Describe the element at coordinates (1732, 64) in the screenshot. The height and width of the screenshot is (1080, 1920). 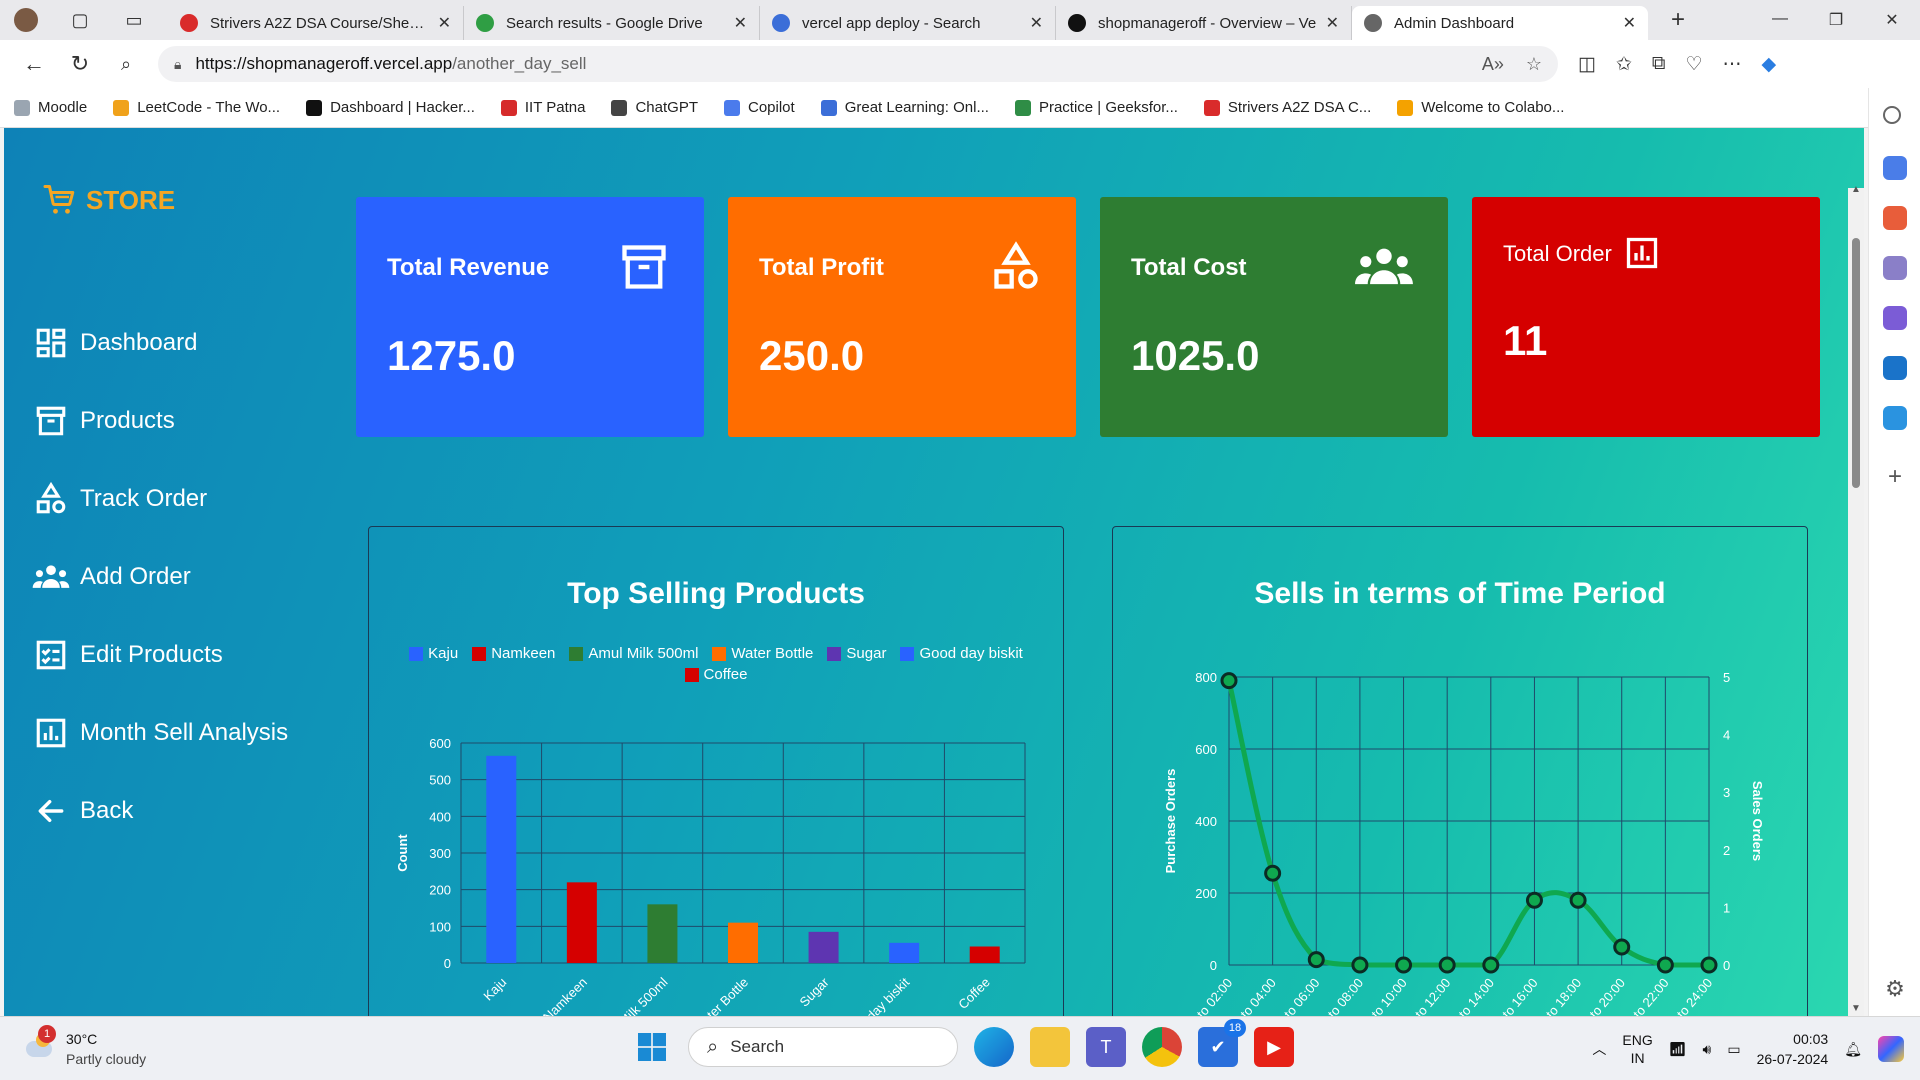
I see `more-menu-icon: ⋯` at that location.